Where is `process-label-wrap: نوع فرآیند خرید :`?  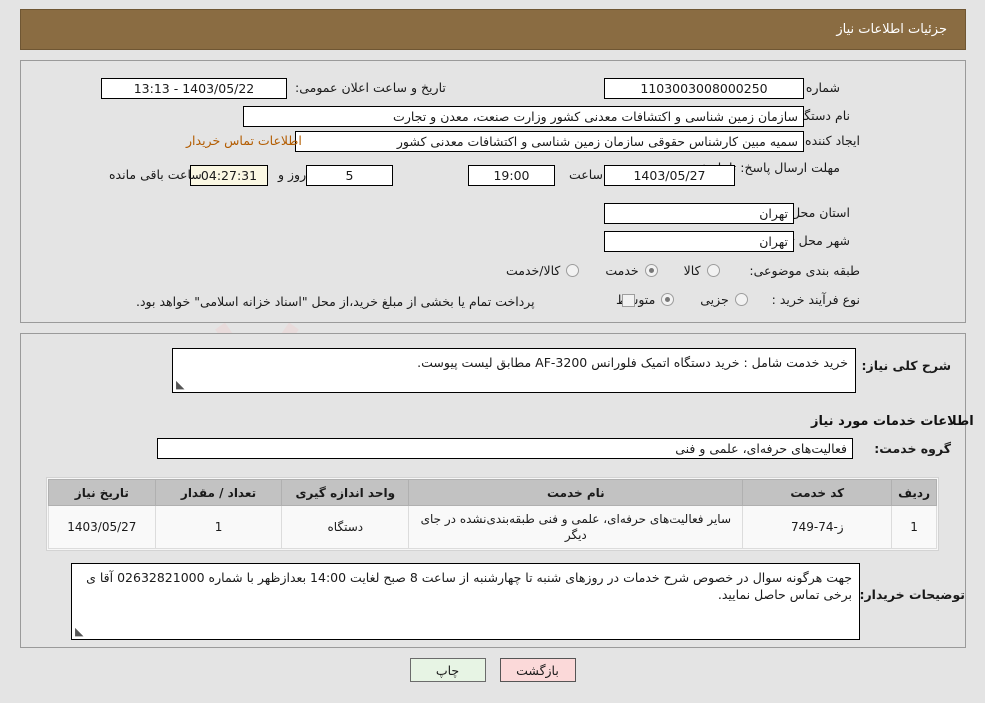
process-label-wrap: نوع فرآیند خرید : is located at coordinates (800, 299).